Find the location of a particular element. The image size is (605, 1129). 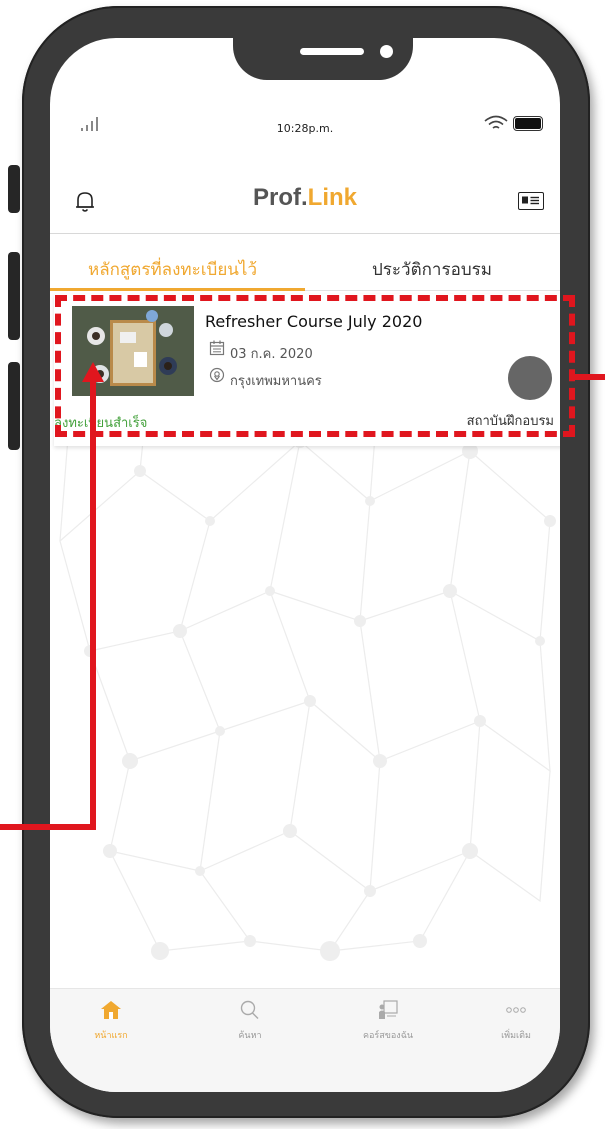

annotation-arrow-head is located at coordinates (93, 372).